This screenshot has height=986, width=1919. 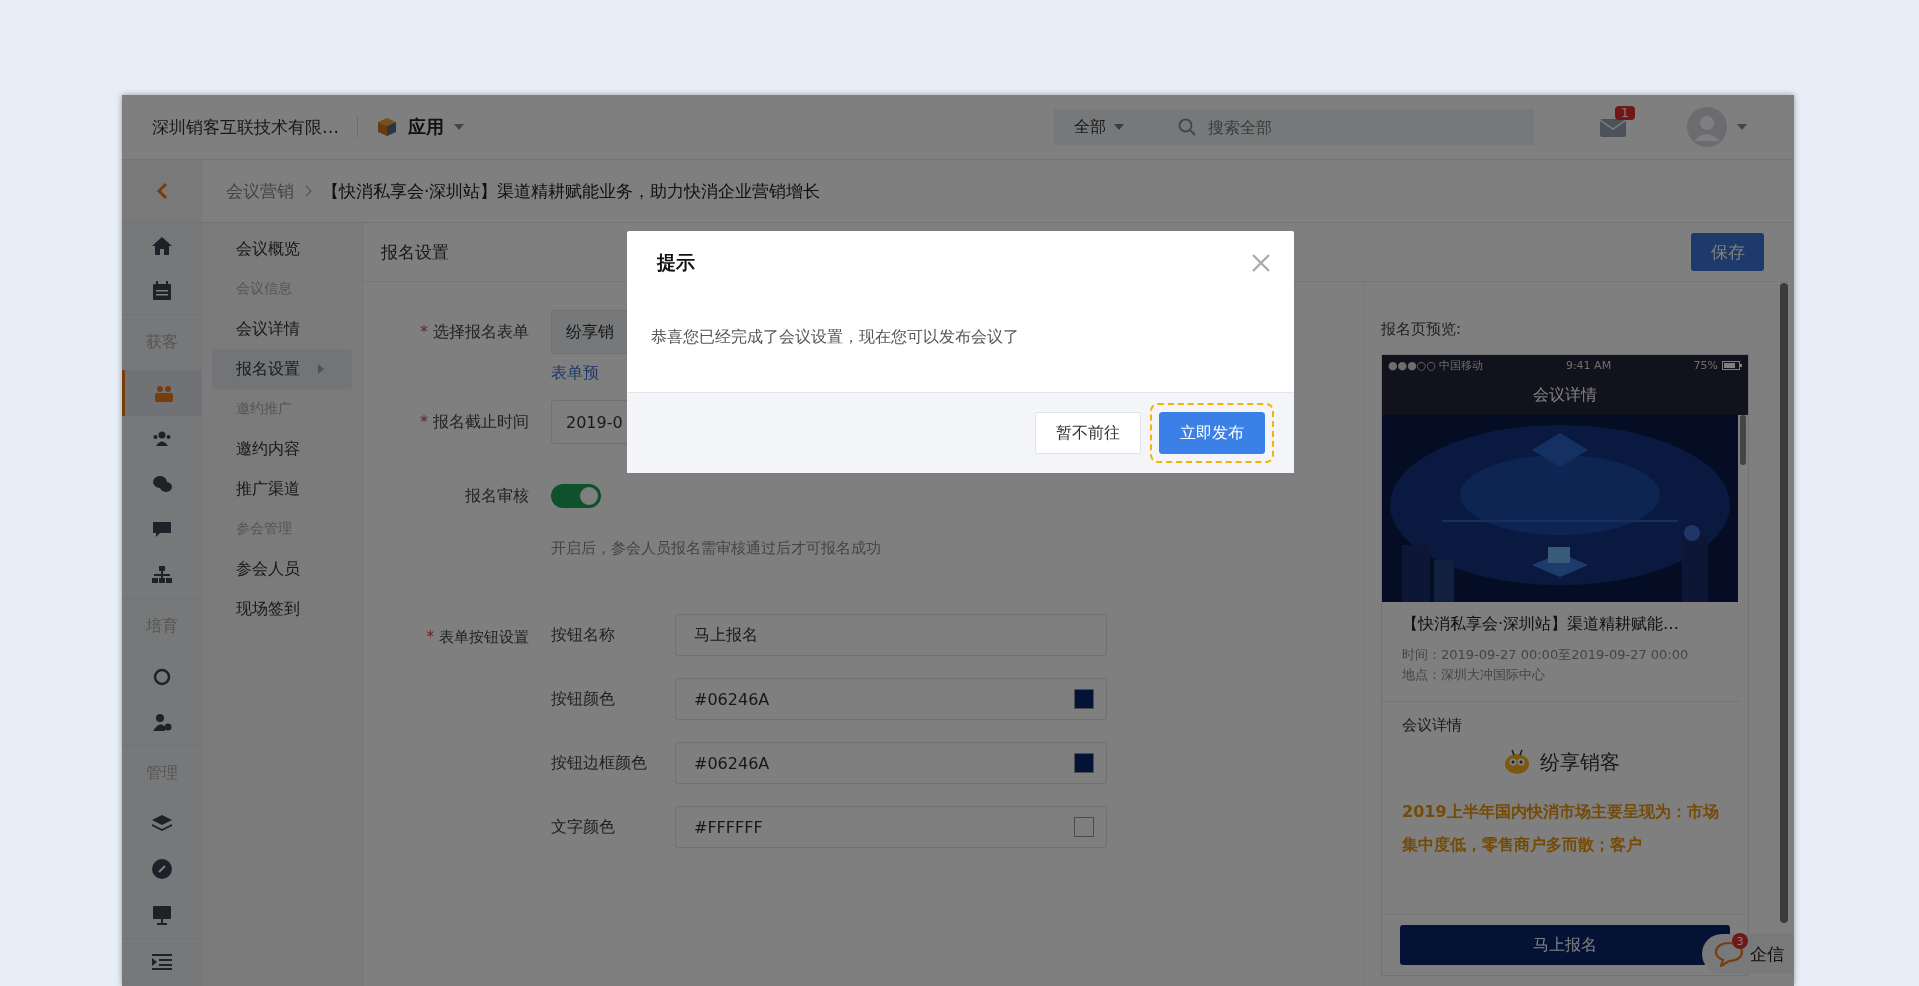 What do you see at coordinates (282, 249) in the screenshot?
I see `menu-item: 会议概览` at bounding box center [282, 249].